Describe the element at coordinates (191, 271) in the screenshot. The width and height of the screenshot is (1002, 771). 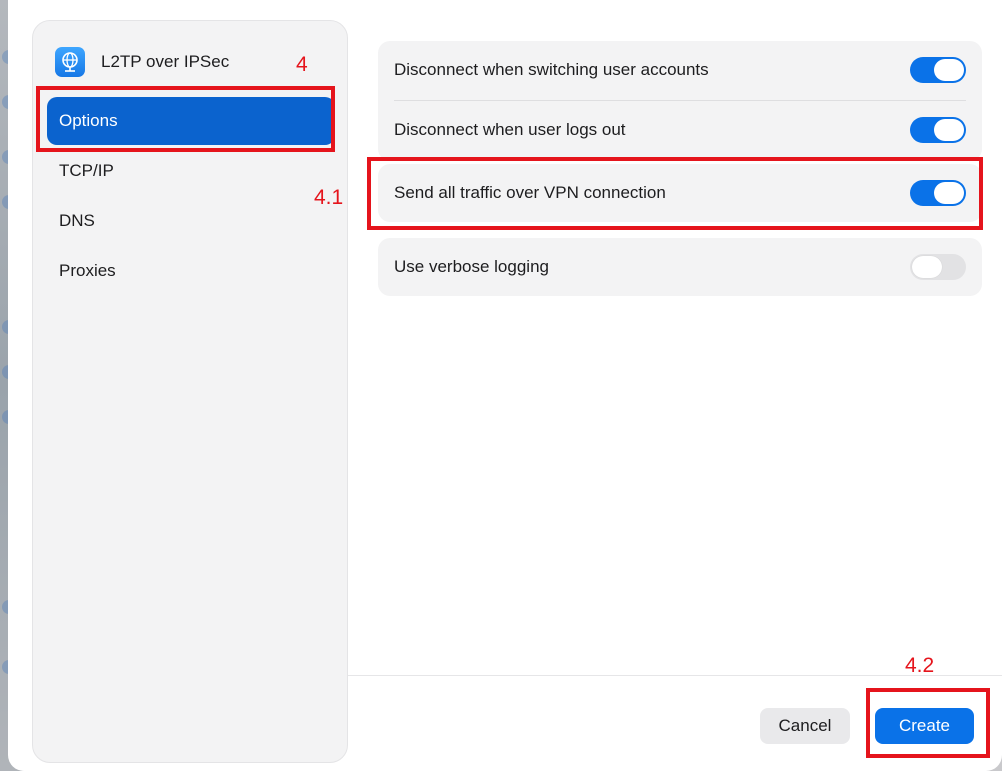
I see `sidebar-item-proxies: Proxies` at that location.